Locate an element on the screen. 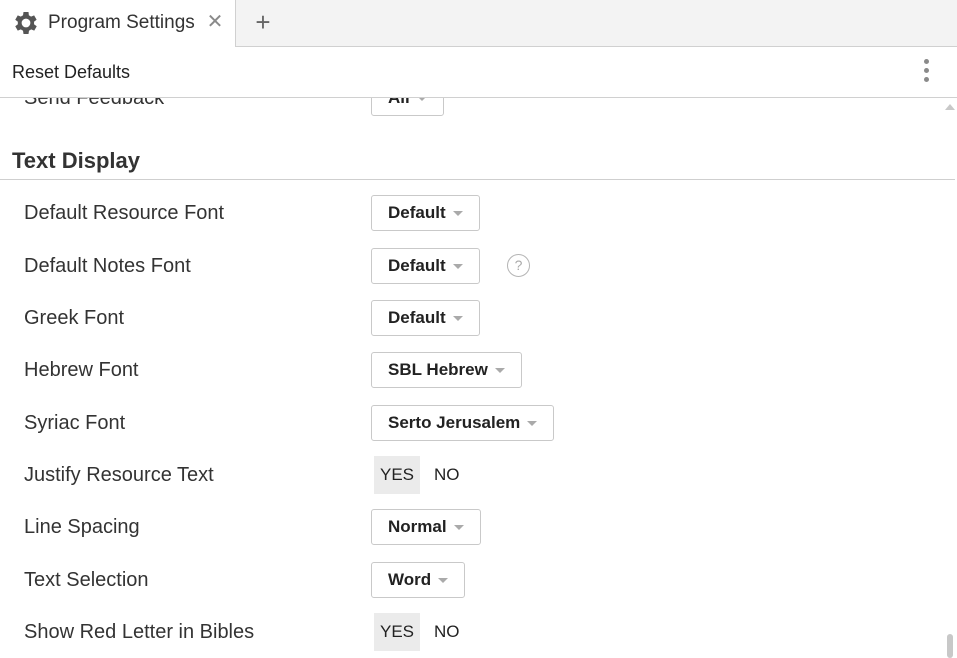 This screenshot has height=658, width=957. more-vertical-icon is located at coordinates (926, 72).